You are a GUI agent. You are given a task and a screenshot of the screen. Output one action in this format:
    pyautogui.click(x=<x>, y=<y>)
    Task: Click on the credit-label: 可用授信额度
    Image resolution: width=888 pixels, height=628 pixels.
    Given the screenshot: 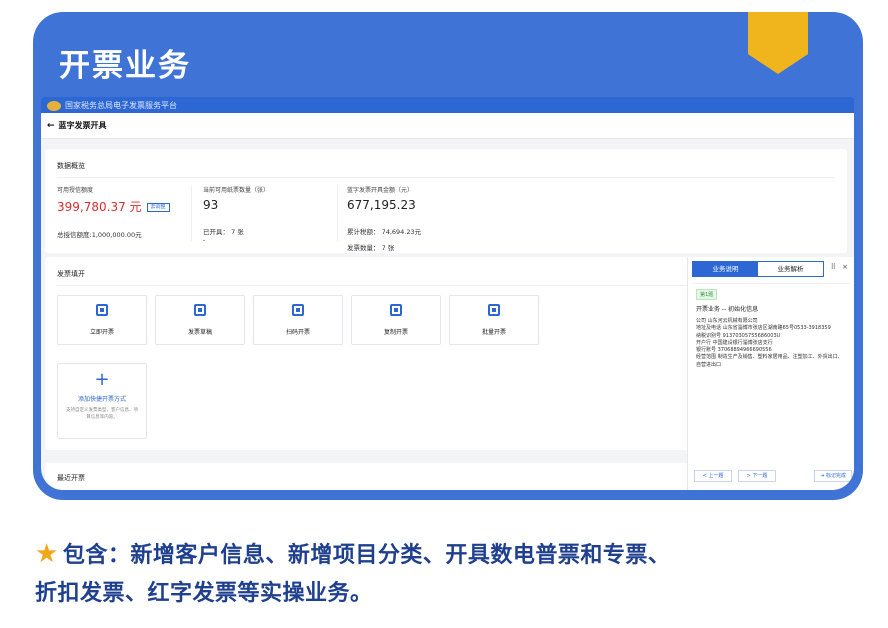 What is the action you would take?
    pyautogui.click(x=75, y=190)
    